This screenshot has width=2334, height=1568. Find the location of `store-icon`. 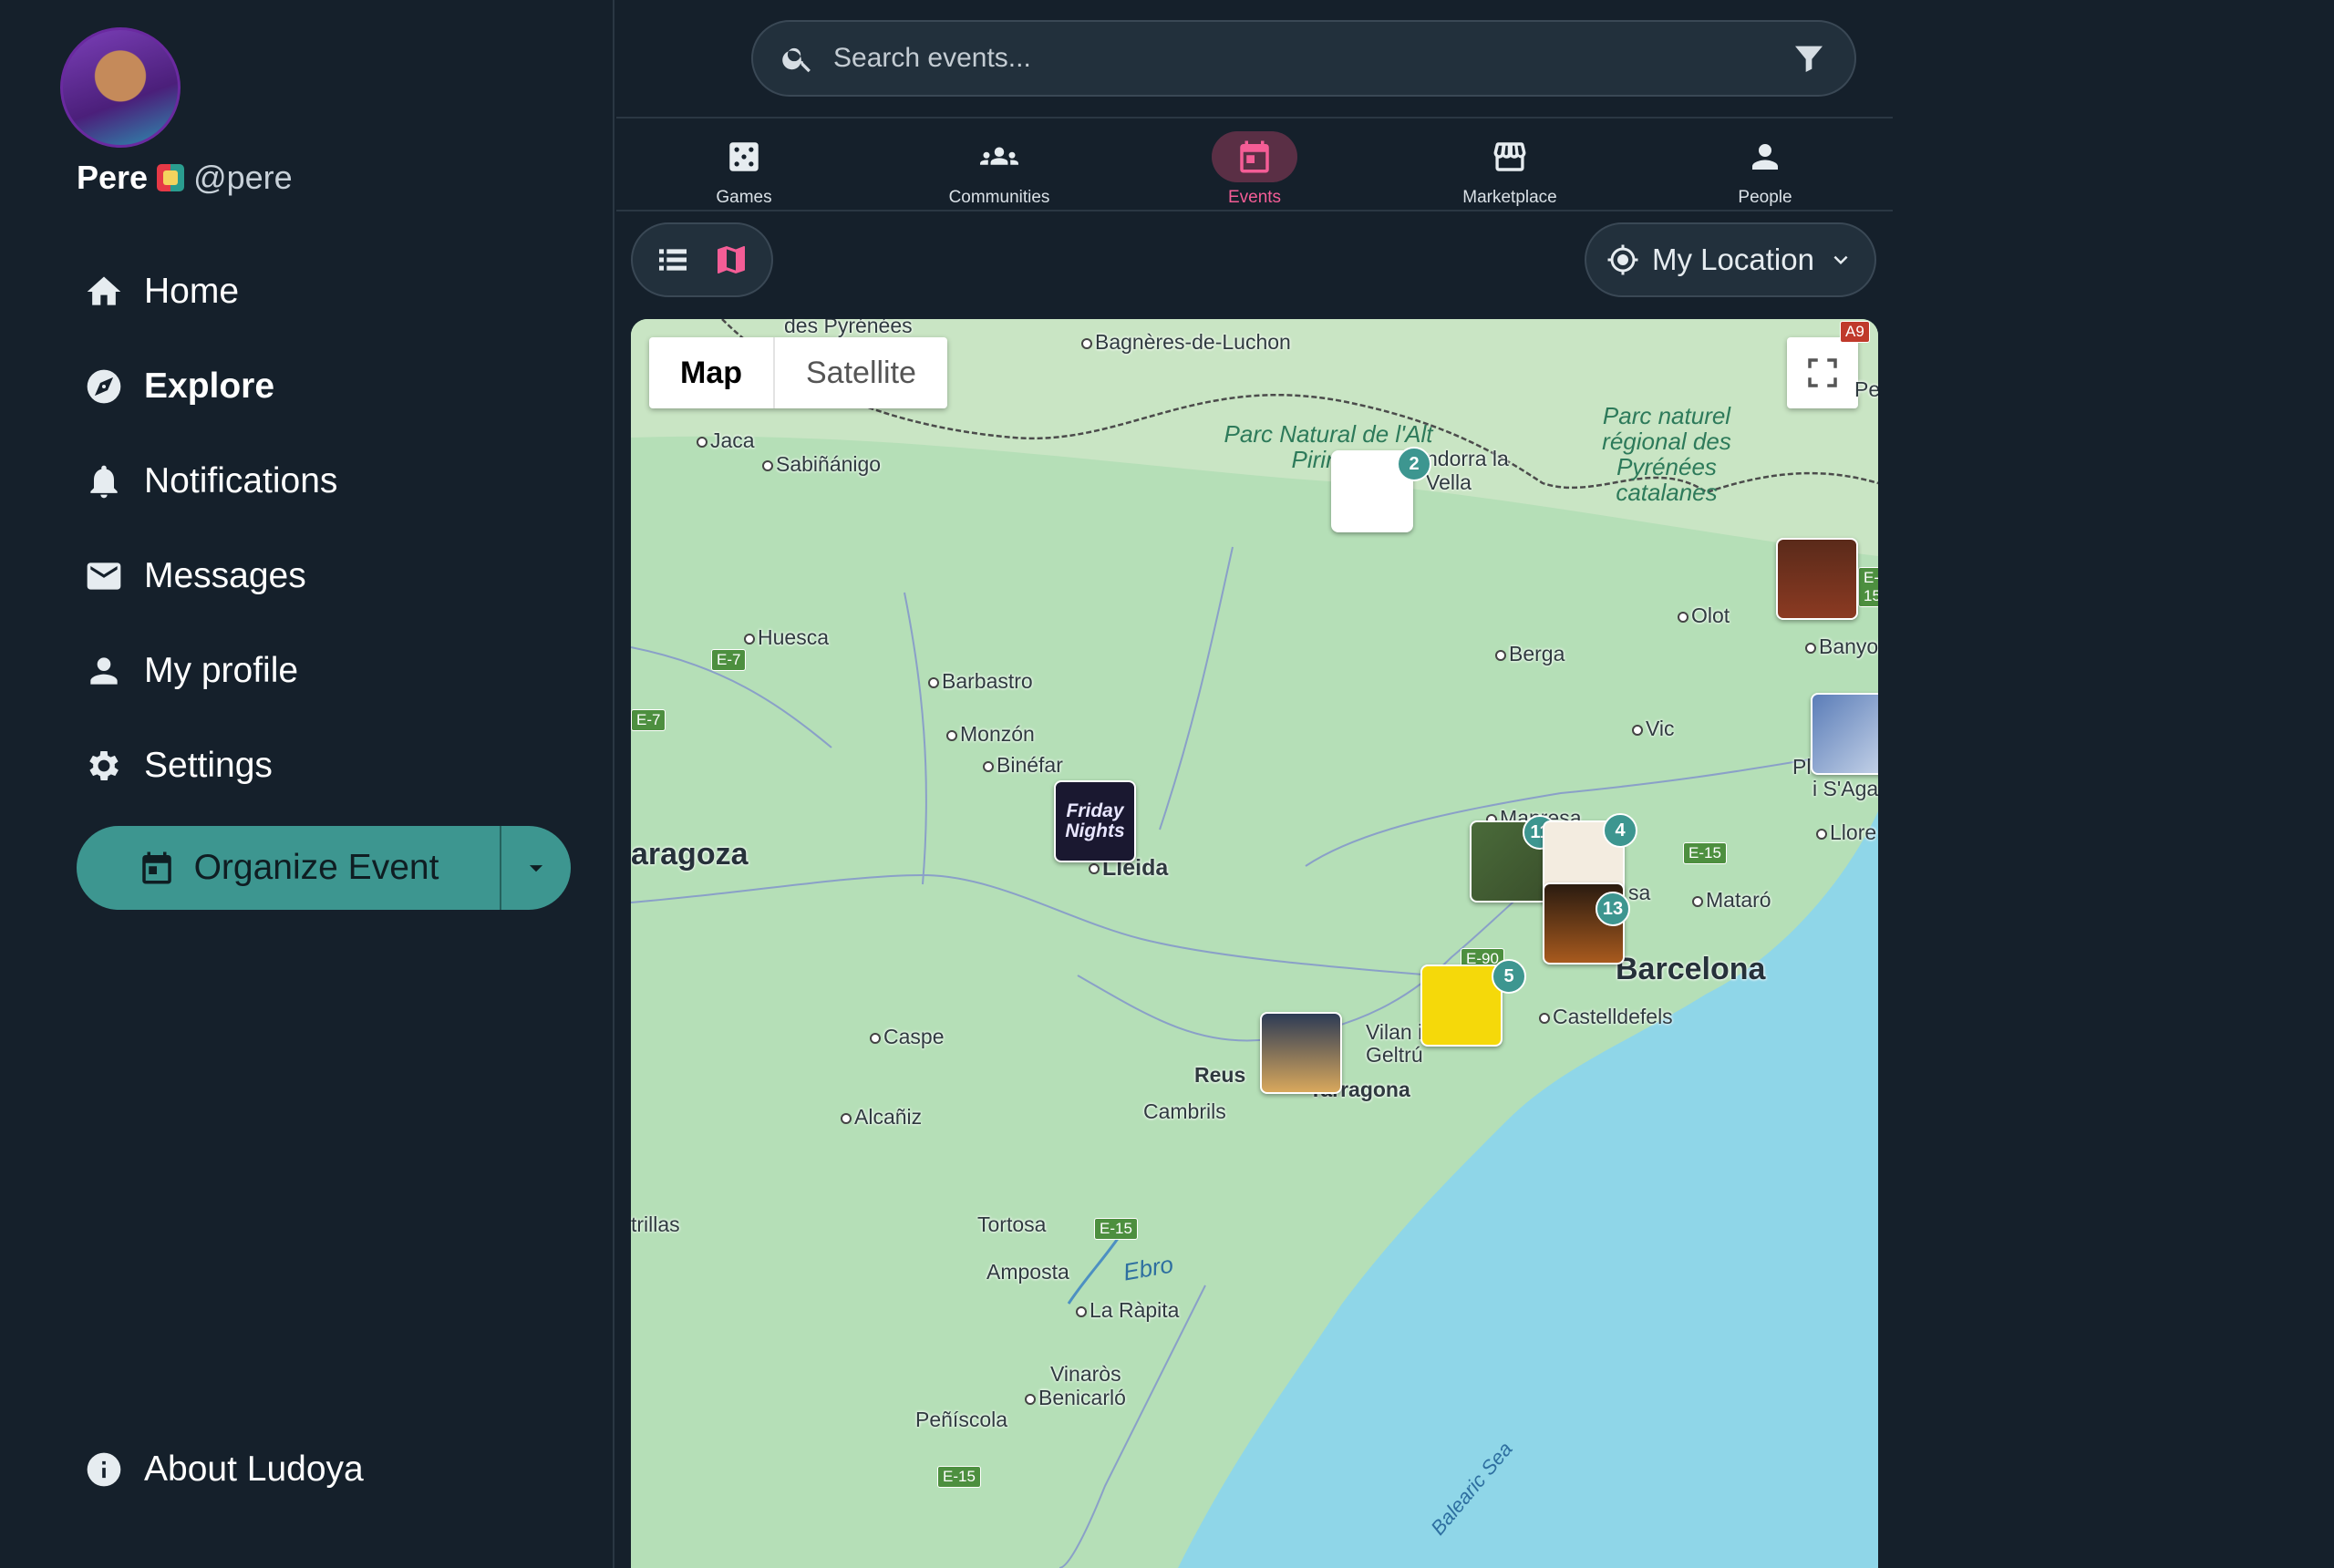

store-icon is located at coordinates (1510, 156).